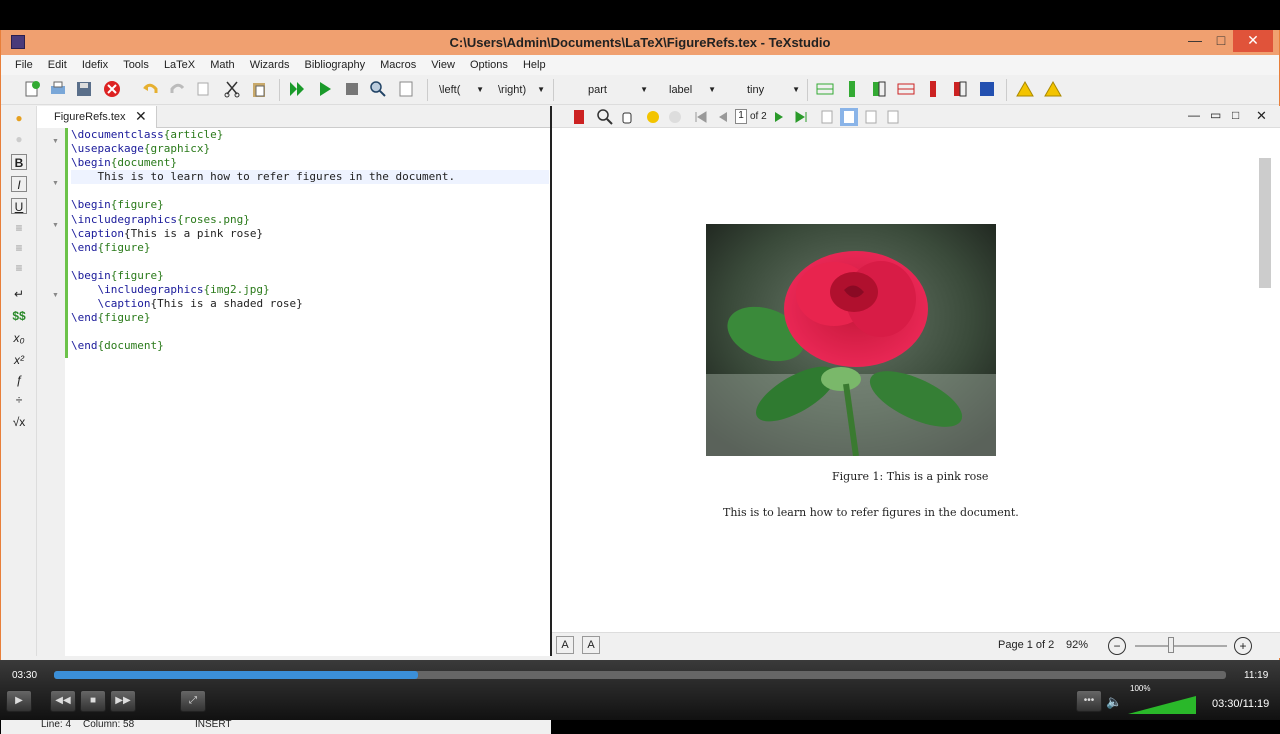  What do you see at coordinates (489, 65) in the screenshot?
I see `menu-options: Options` at bounding box center [489, 65].